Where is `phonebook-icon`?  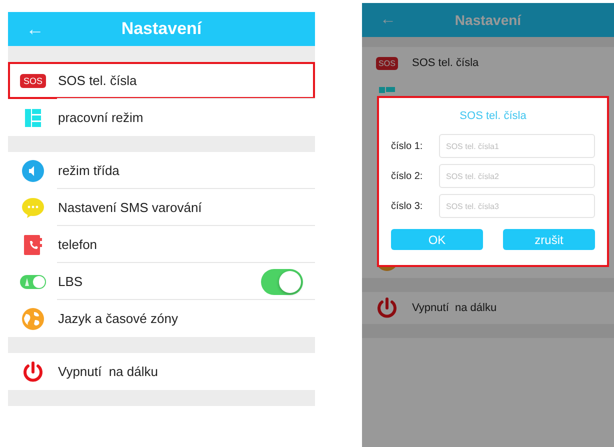
phonebook-icon is located at coordinates (33, 244).